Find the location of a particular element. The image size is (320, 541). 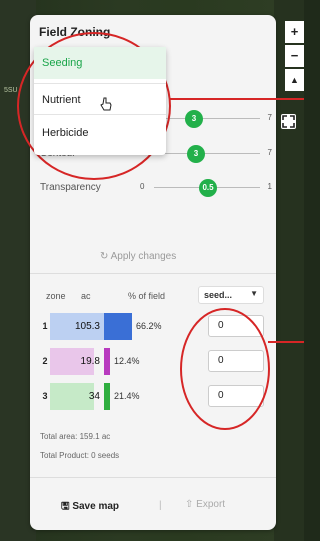

fullscreen-button is located at coordinates (288, 121).